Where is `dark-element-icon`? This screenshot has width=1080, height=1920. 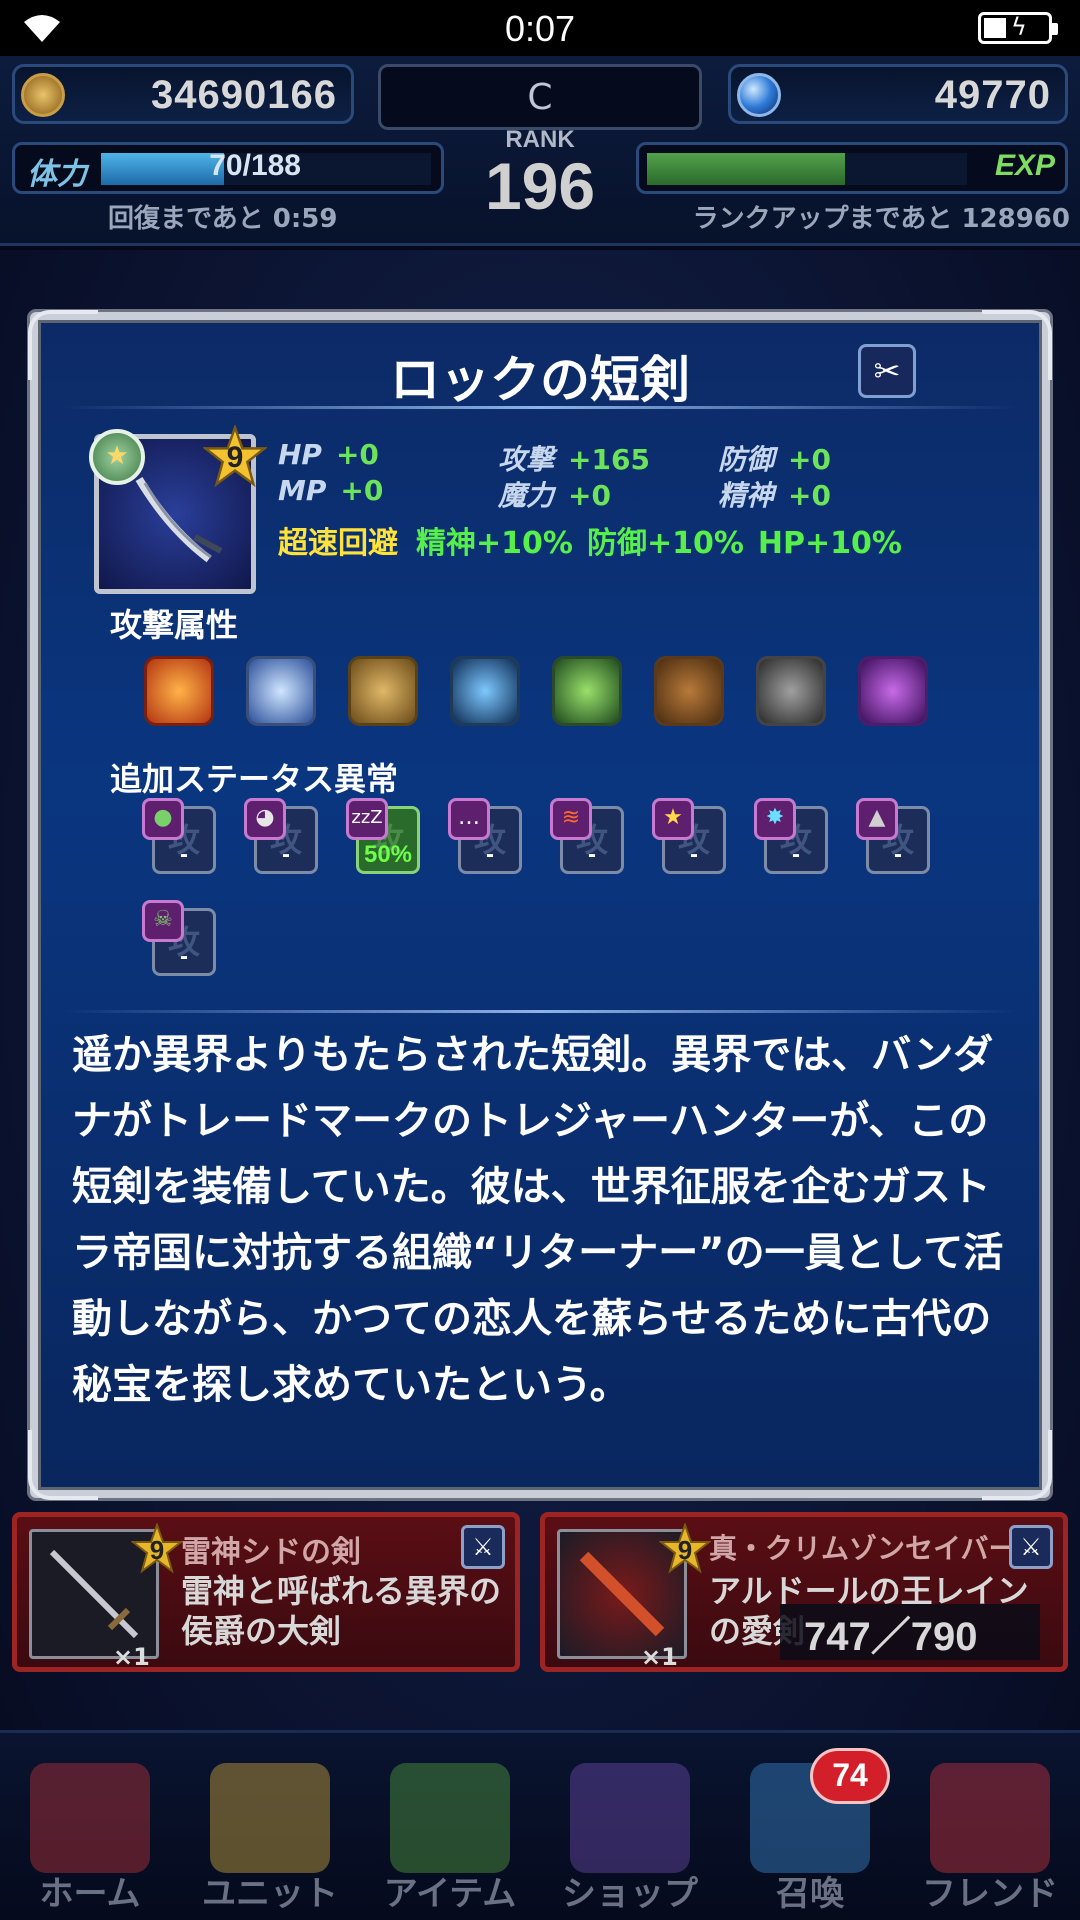
dark-element-icon is located at coordinates (893, 691).